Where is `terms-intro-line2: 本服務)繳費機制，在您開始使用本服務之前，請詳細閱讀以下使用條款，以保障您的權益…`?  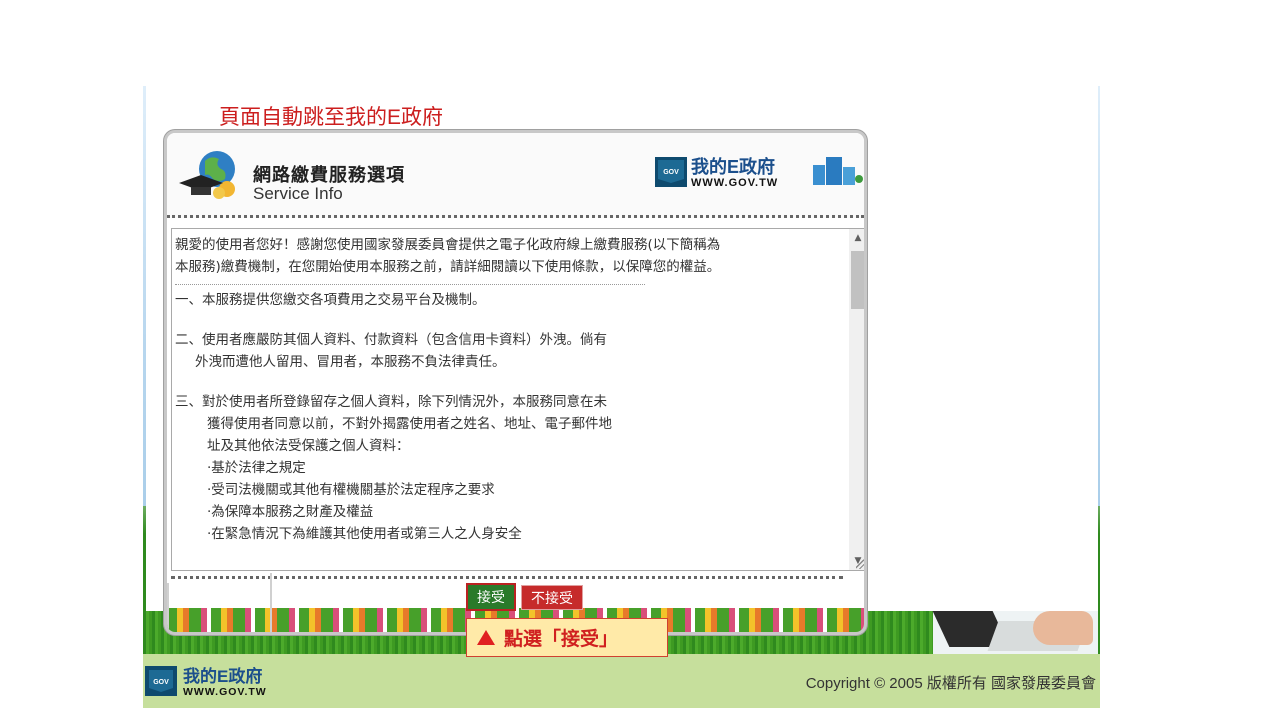 terms-intro-line2: 本服務)繳費機制，在您開始使用本服務之前，請詳細閱讀以下使用條款，以保障您的權益… is located at coordinates (448, 267).